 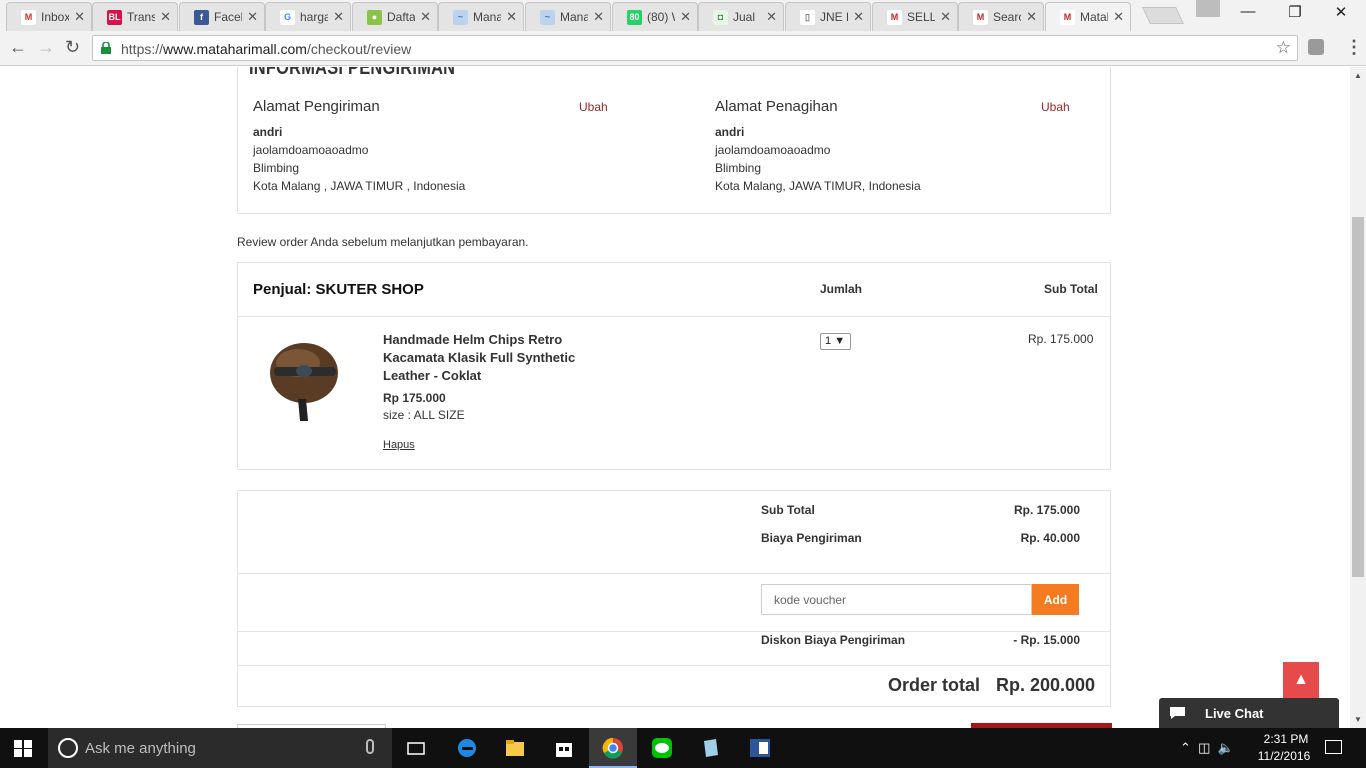 What do you see at coordinates (18, 47) in the screenshot?
I see `back-icon: ←` at bounding box center [18, 47].